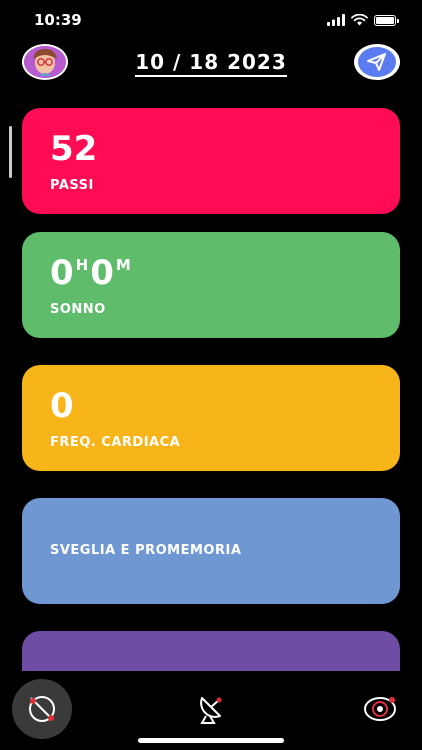 Image resolution: width=422 pixels, height=750 pixels. What do you see at coordinates (10, 152) in the screenshot?
I see `scroll-indicator` at bounding box center [10, 152].